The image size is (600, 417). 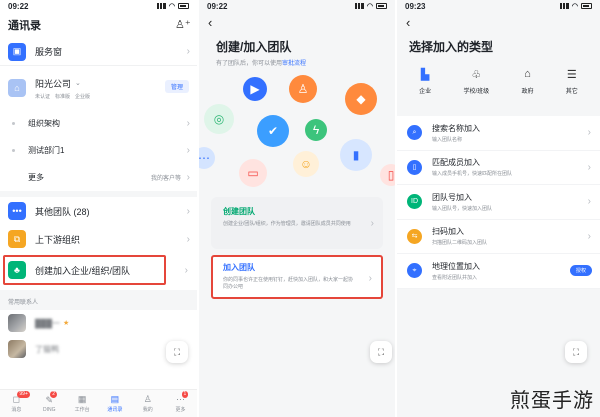 I want to click on mortarboard-icon: ◆, so click(x=361, y=99).